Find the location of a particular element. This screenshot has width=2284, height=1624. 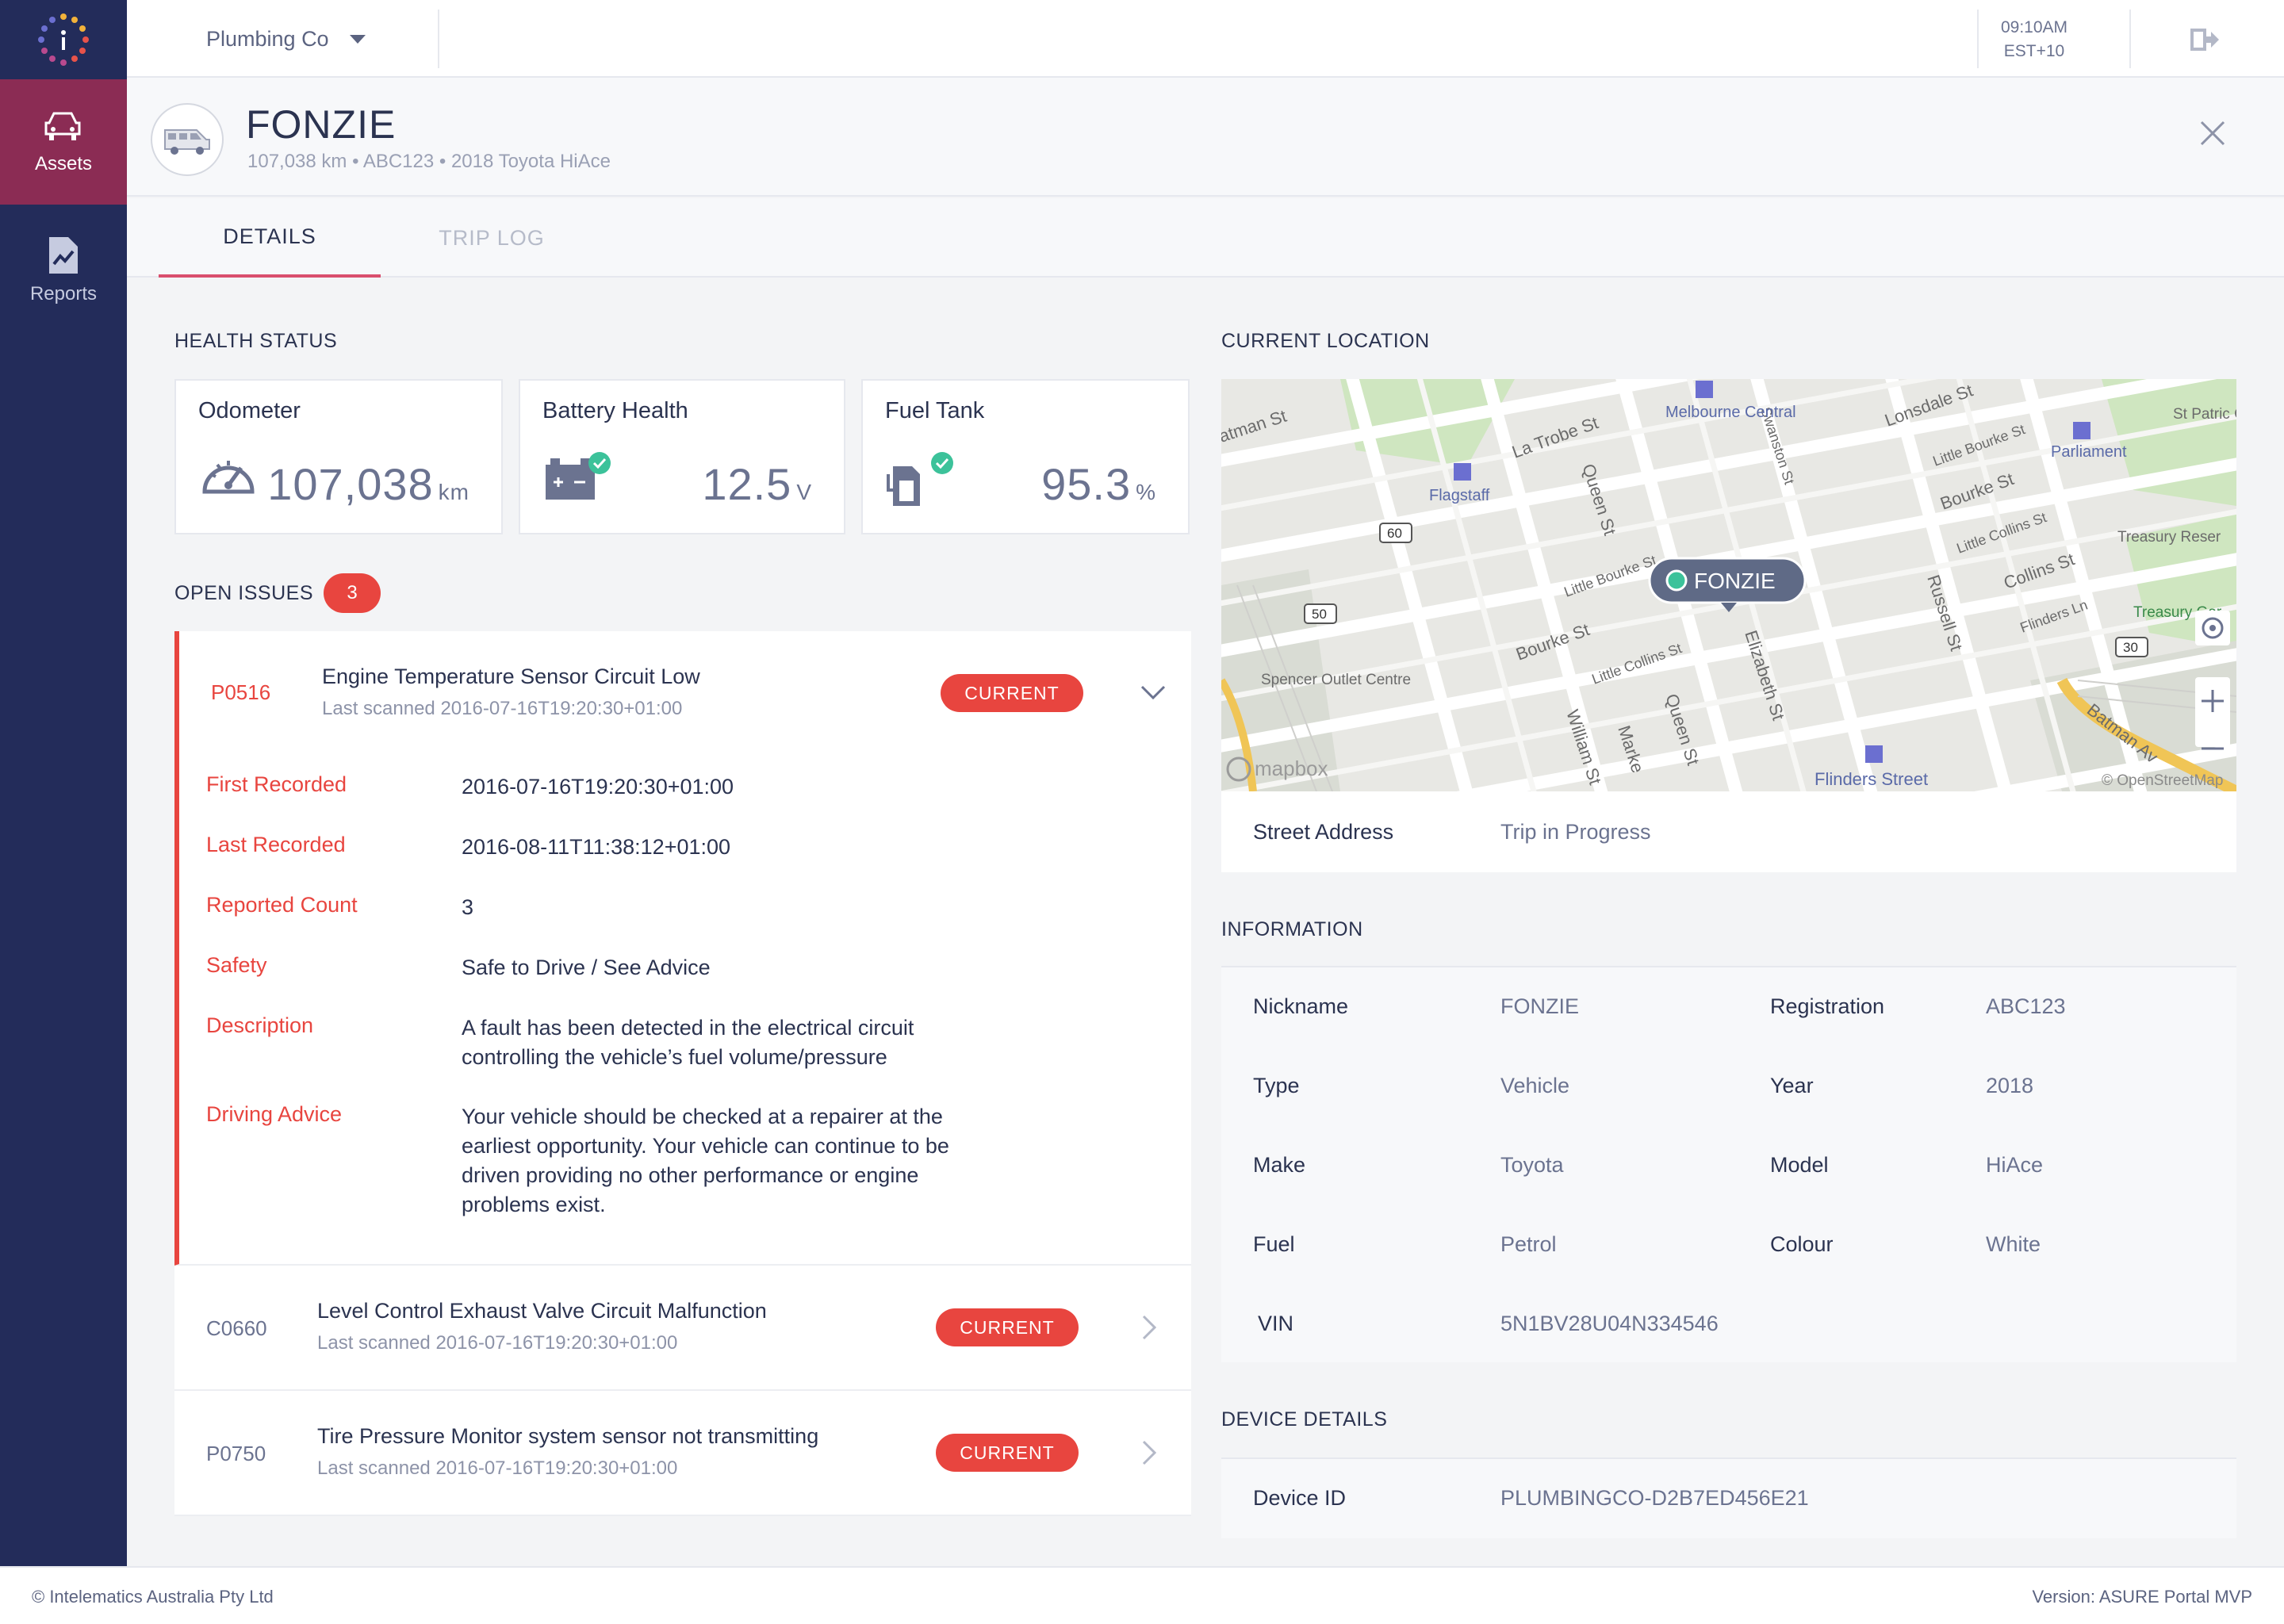

mapbox-logo: mapbox is located at coordinates (1291, 768).